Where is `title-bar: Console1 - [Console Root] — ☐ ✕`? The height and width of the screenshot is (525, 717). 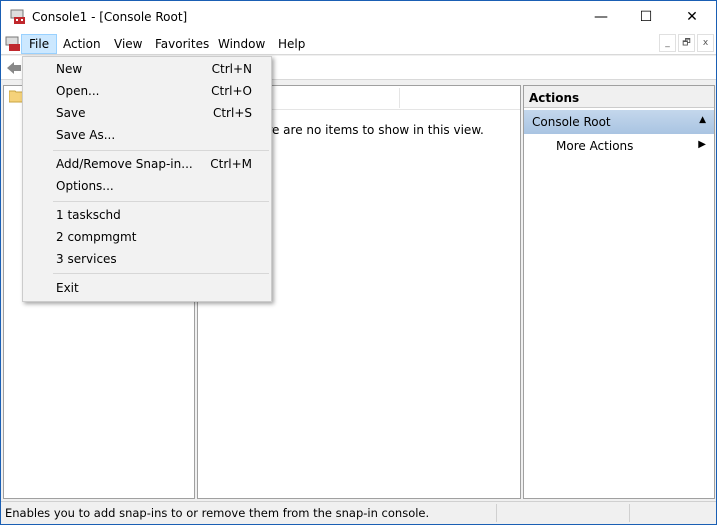
title-bar: Console1 - [Console Root] — ☐ ✕ is located at coordinates (358, 17).